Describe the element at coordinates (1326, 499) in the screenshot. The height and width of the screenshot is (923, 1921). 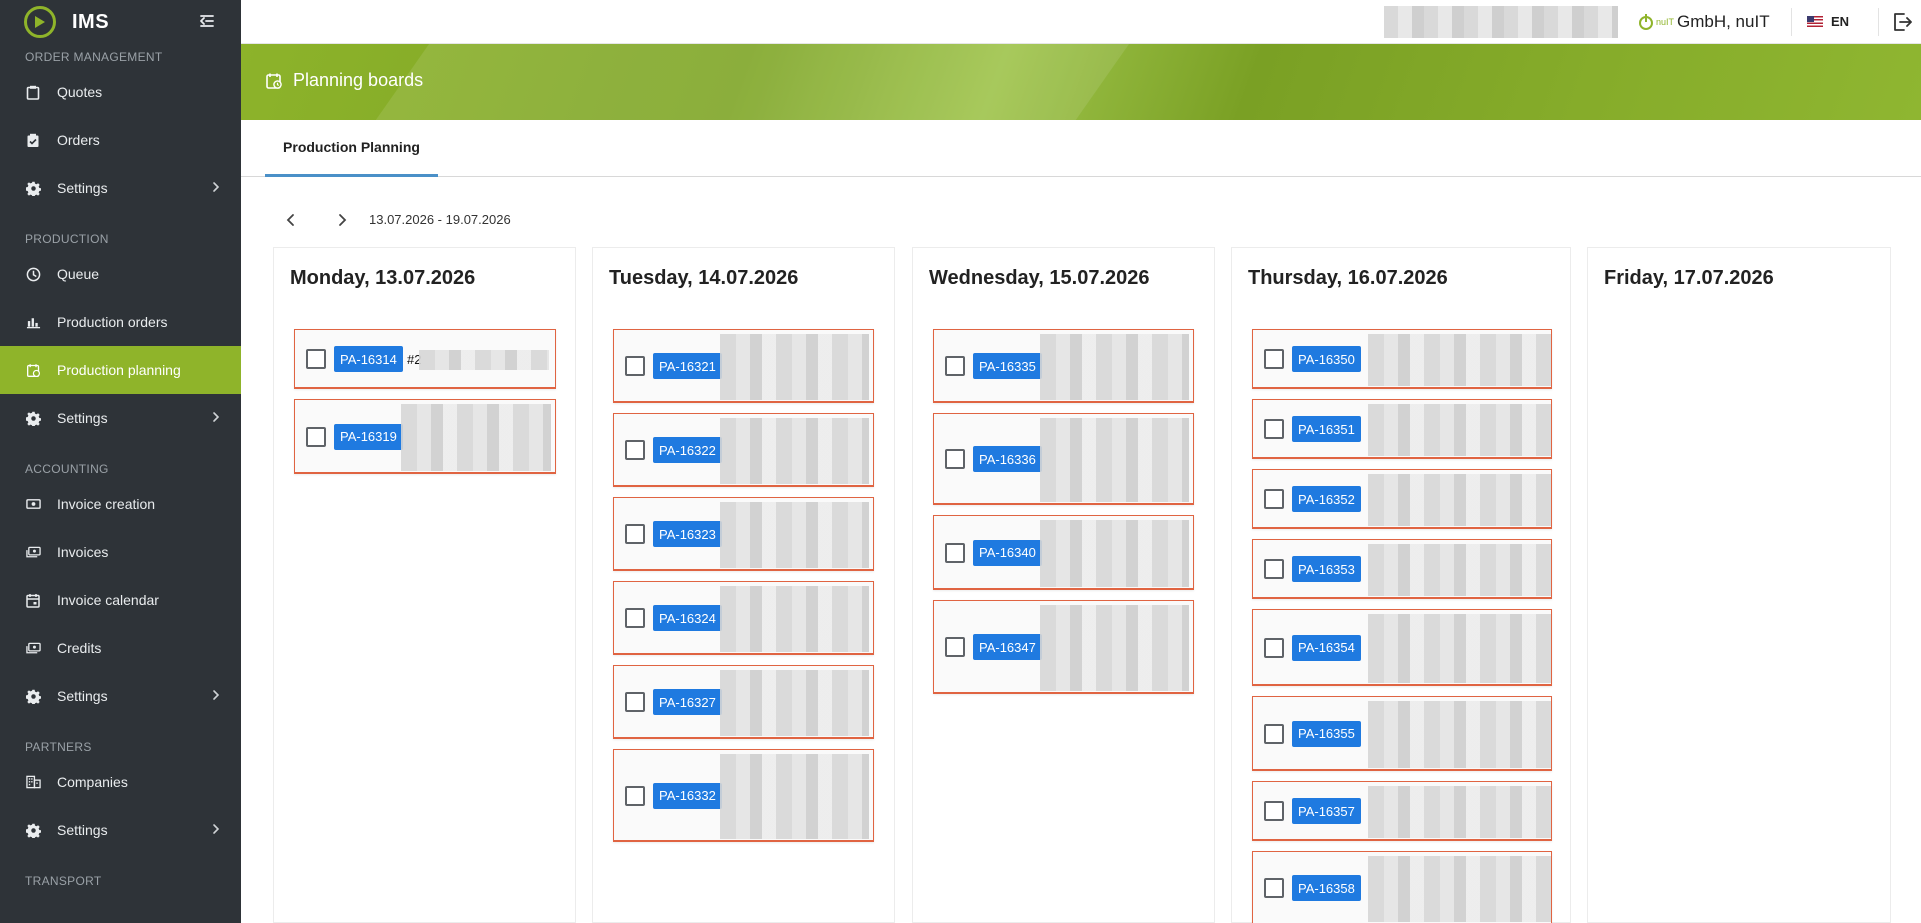
I see `order-id-badge: PA-16352` at that location.